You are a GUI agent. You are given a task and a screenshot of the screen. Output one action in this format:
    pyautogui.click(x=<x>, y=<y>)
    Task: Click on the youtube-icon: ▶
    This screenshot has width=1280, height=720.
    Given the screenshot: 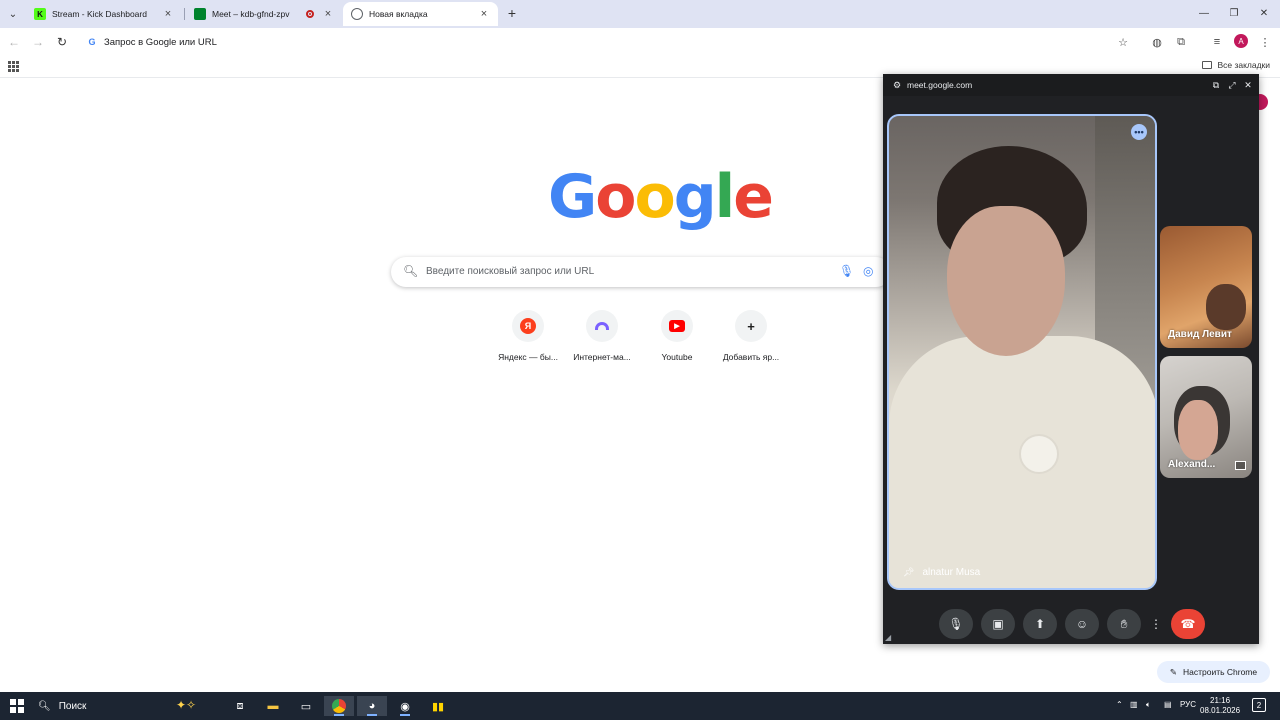 What is the action you would take?
    pyautogui.click(x=677, y=326)
    